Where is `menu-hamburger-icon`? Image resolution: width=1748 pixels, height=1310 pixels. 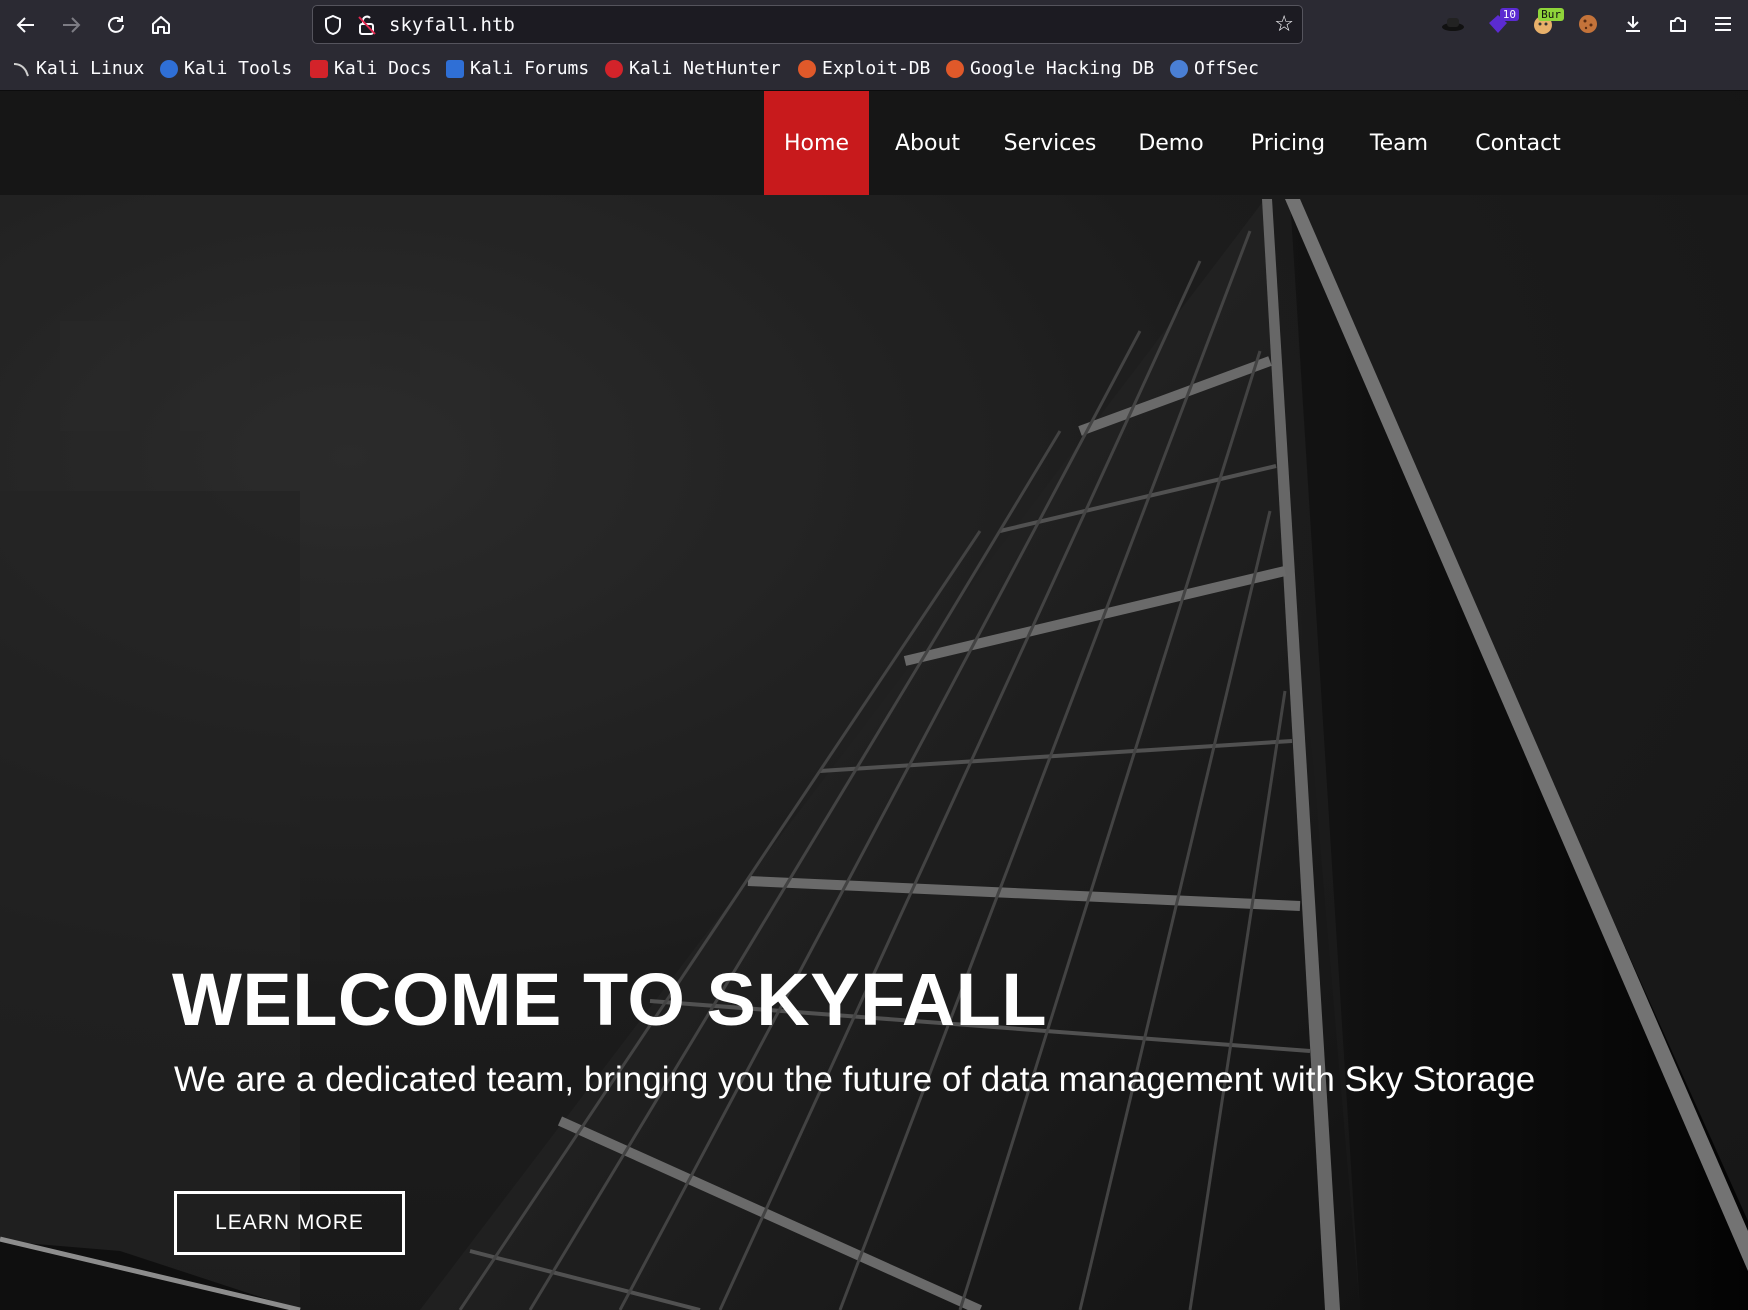 menu-hamburger-icon is located at coordinates (1723, 24).